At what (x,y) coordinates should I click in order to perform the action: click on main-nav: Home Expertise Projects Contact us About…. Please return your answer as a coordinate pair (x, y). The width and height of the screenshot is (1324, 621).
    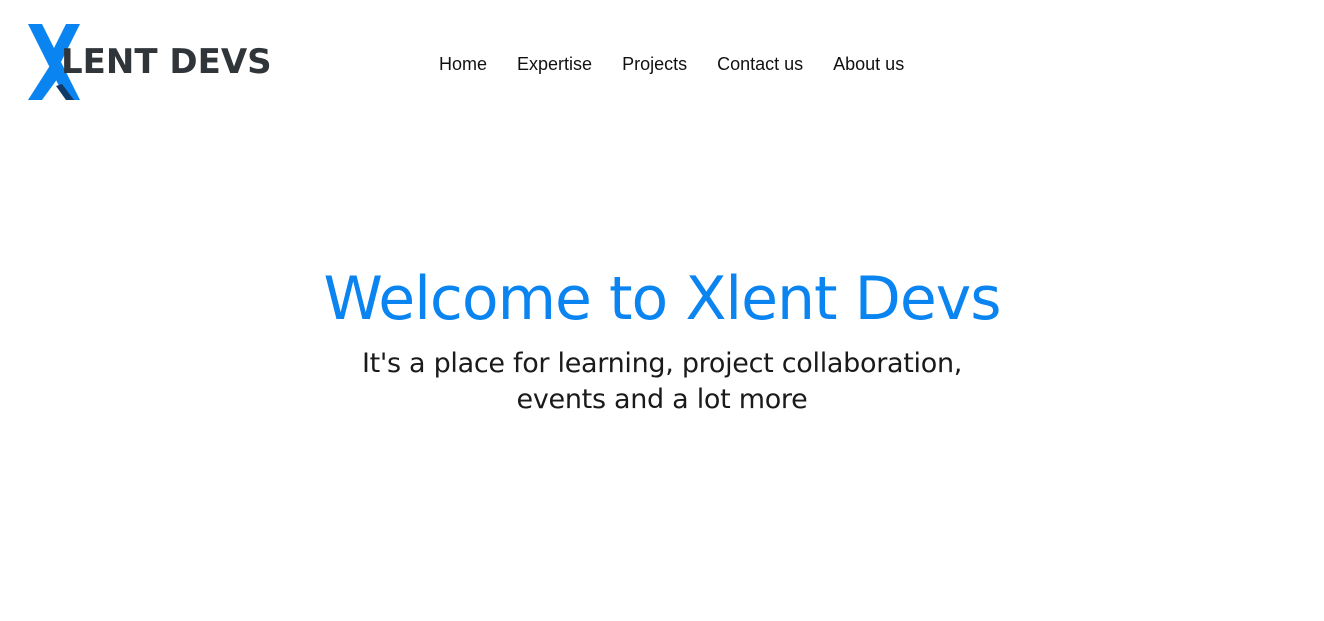
    Looking at the image, I should click on (671, 64).